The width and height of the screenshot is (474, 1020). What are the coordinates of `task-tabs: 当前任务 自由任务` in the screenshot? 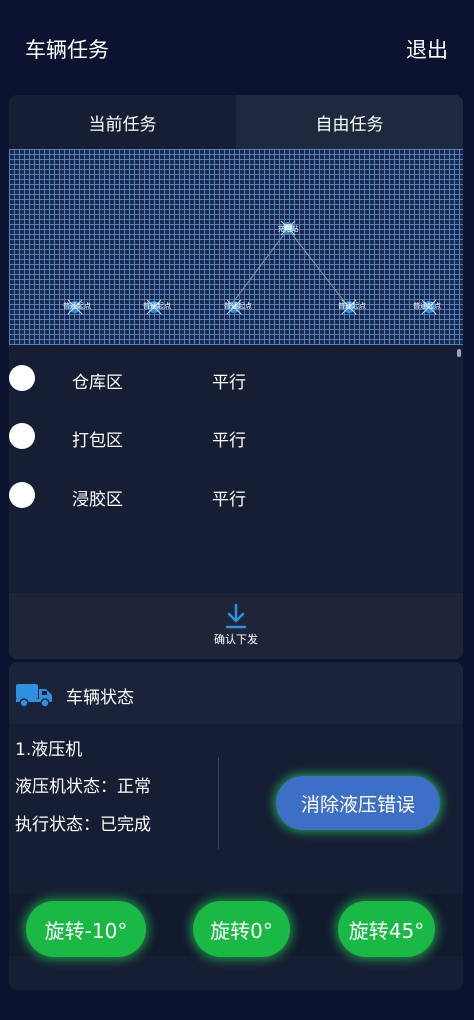 It's located at (236, 122).